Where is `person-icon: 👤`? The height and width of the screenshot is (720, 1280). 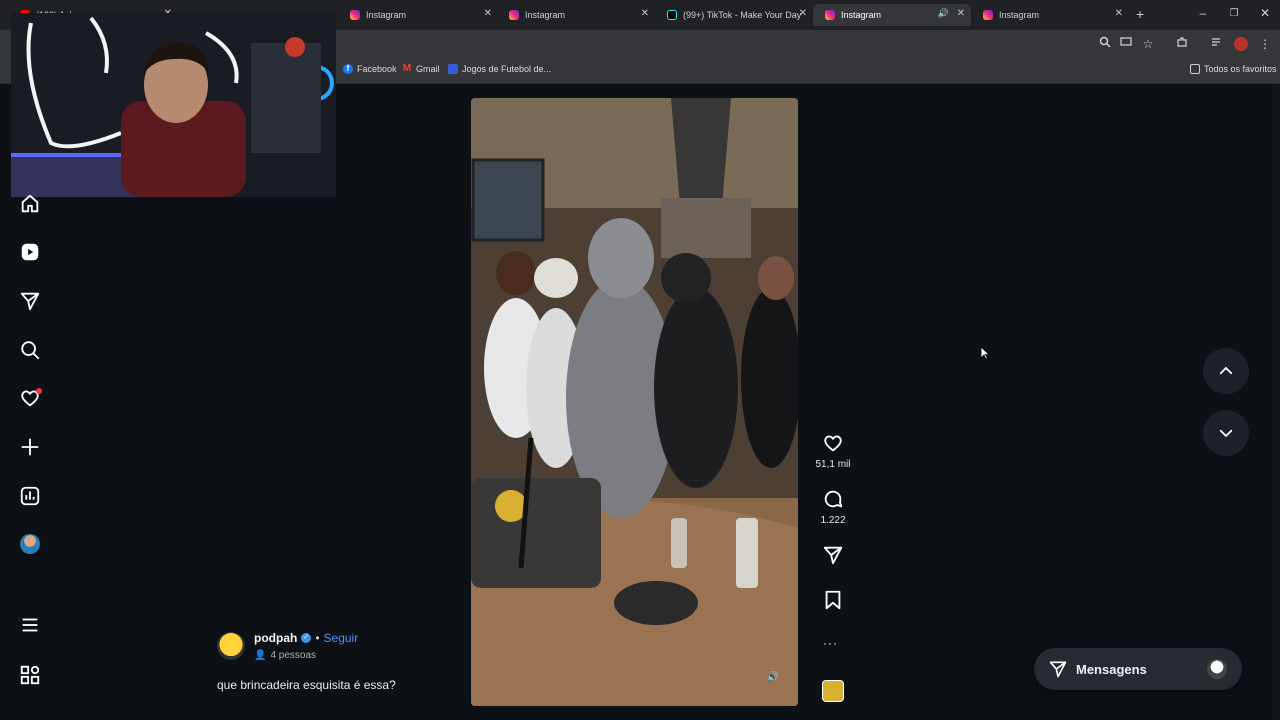 person-icon: 👤 is located at coordinates (260, 655).